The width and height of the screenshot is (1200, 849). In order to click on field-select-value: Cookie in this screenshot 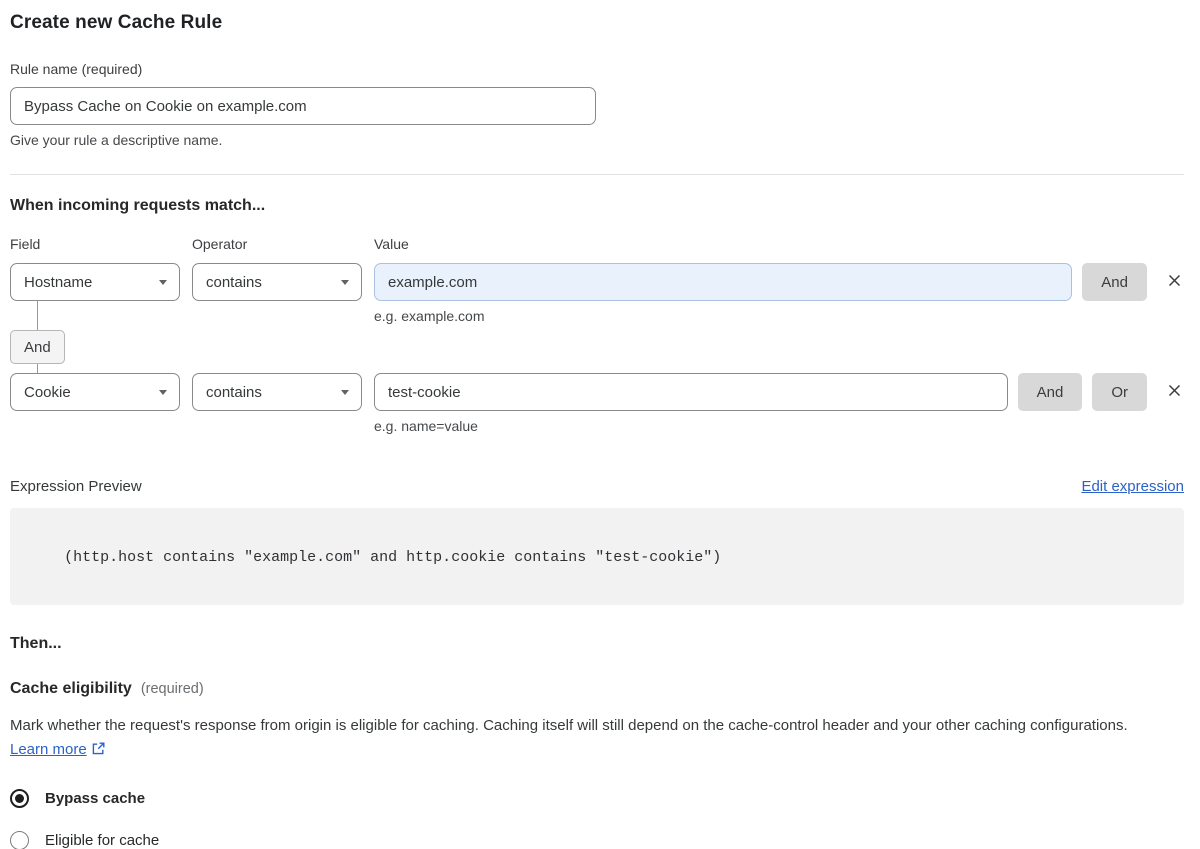, I will do `click(47, 392)`.